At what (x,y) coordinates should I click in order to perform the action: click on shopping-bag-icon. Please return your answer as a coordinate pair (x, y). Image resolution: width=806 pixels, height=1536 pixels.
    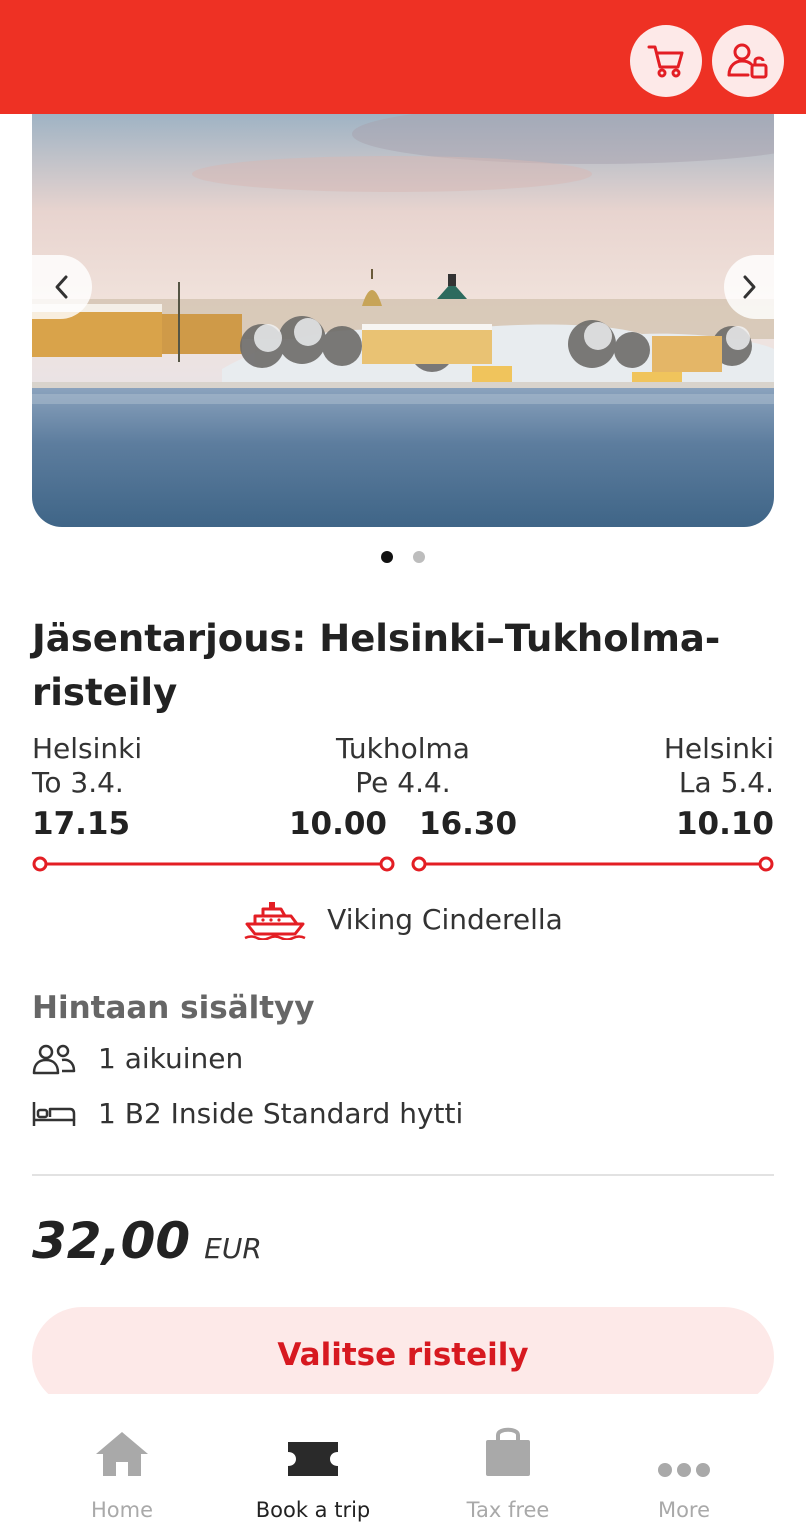
    Looking at the image, I should click on (508, 1451).